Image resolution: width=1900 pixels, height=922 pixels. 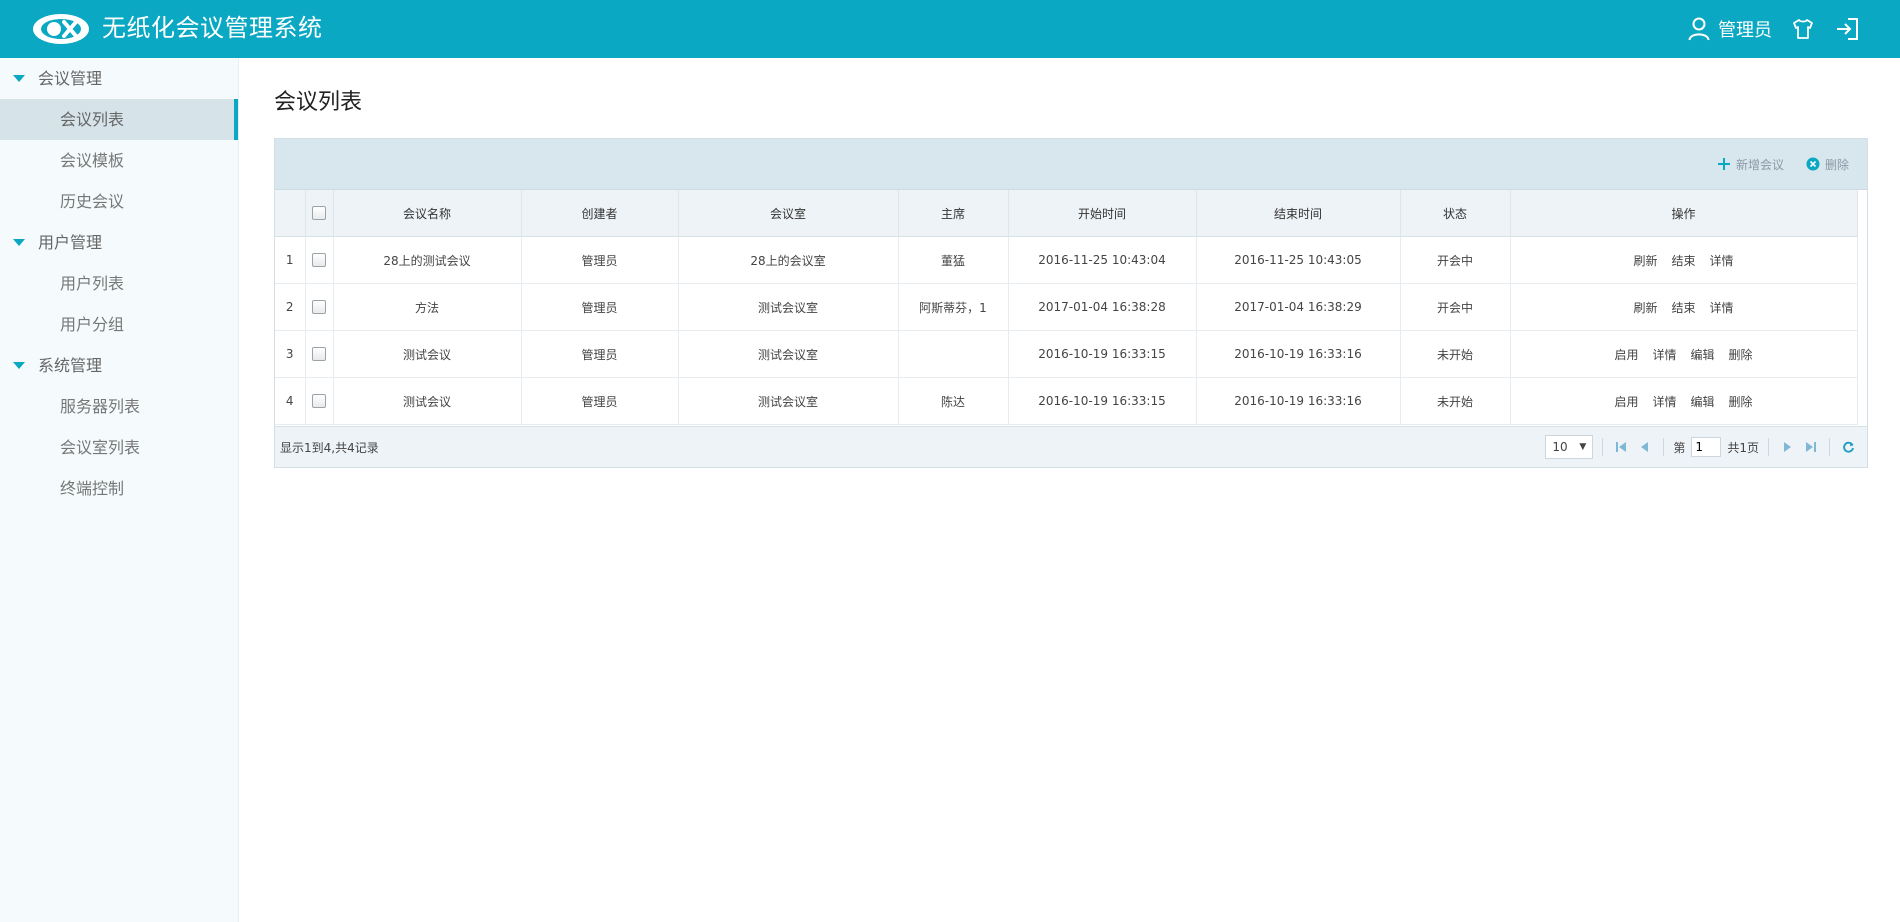 What do you see at coordinates (788, 213) in the screenshot?
I see `header-room: 会议室` at bounding box center [788, 213].